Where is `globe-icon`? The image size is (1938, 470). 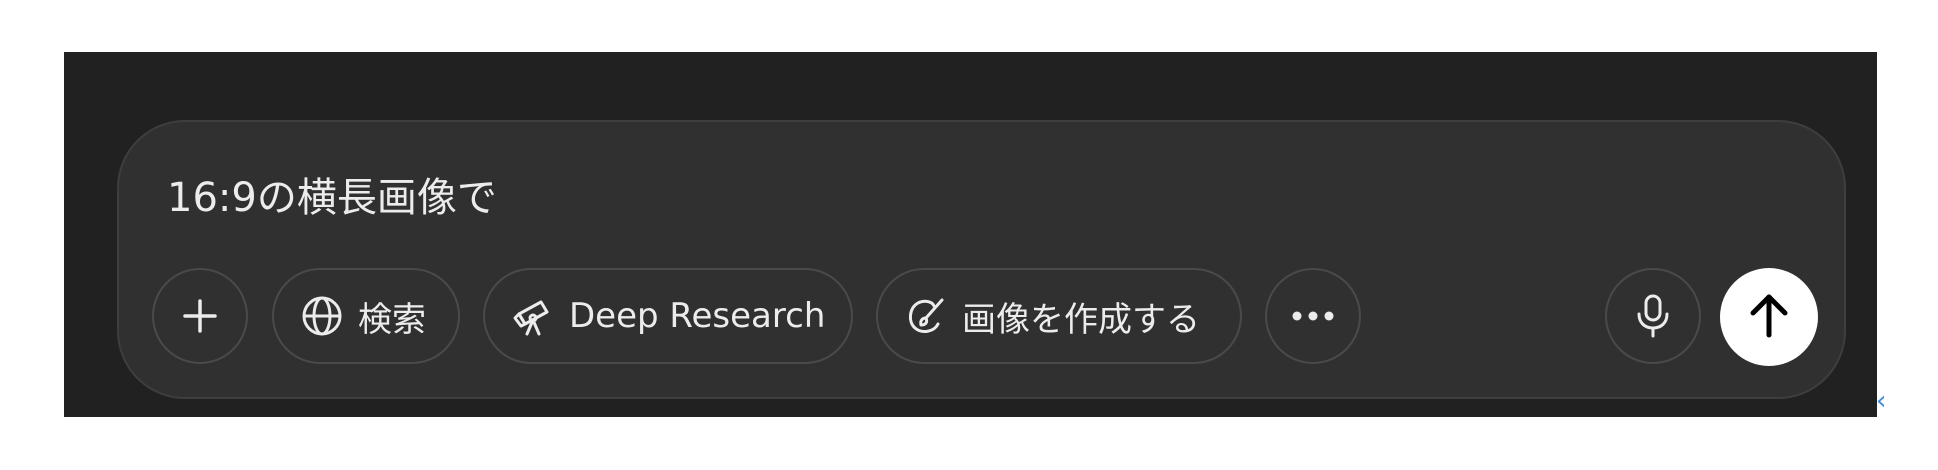
globe-icon is located at coordinates (322, 316).